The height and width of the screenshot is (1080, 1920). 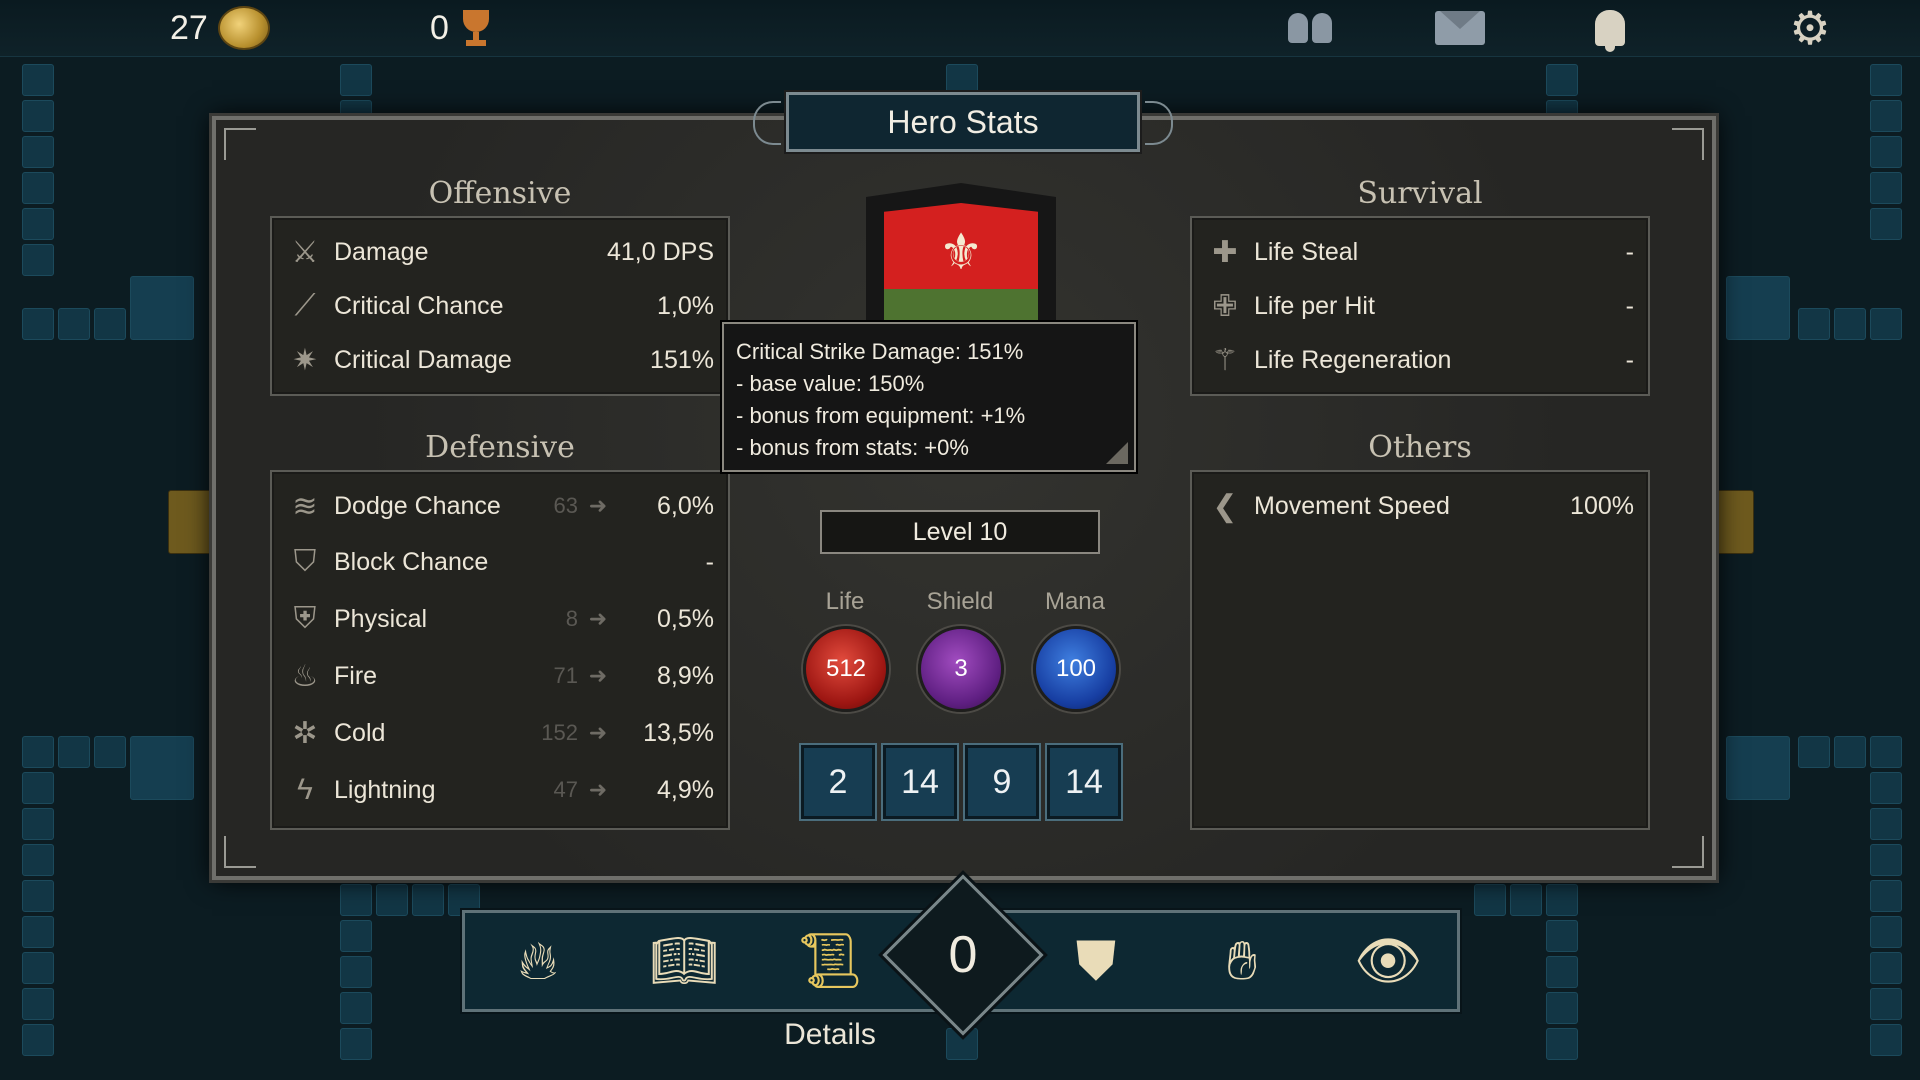 What do you see at coordinates (1002, 782) in the screenshot?
I see `attribute-intelligence: 9` at bounding box center [1002, 782].